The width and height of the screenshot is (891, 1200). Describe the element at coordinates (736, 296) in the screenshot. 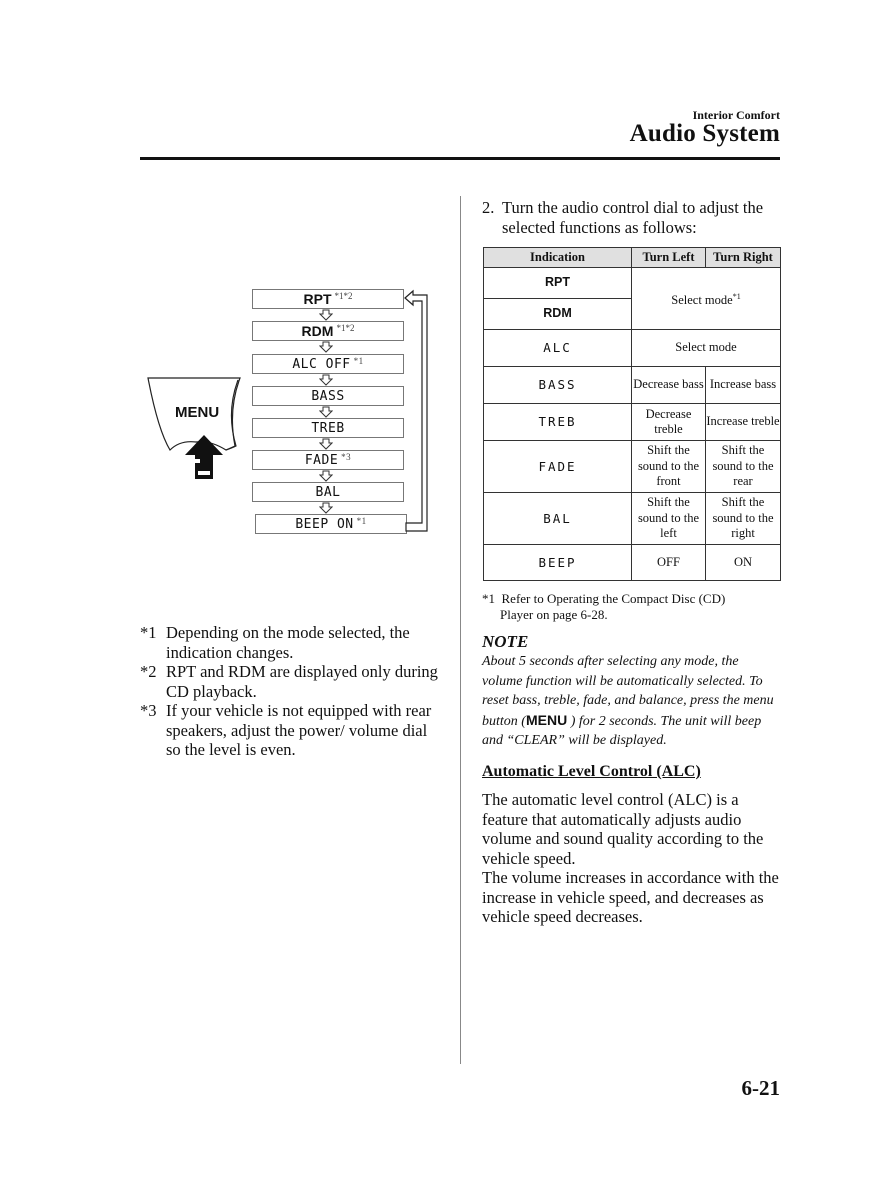

I see `action-note: *1` at that location.